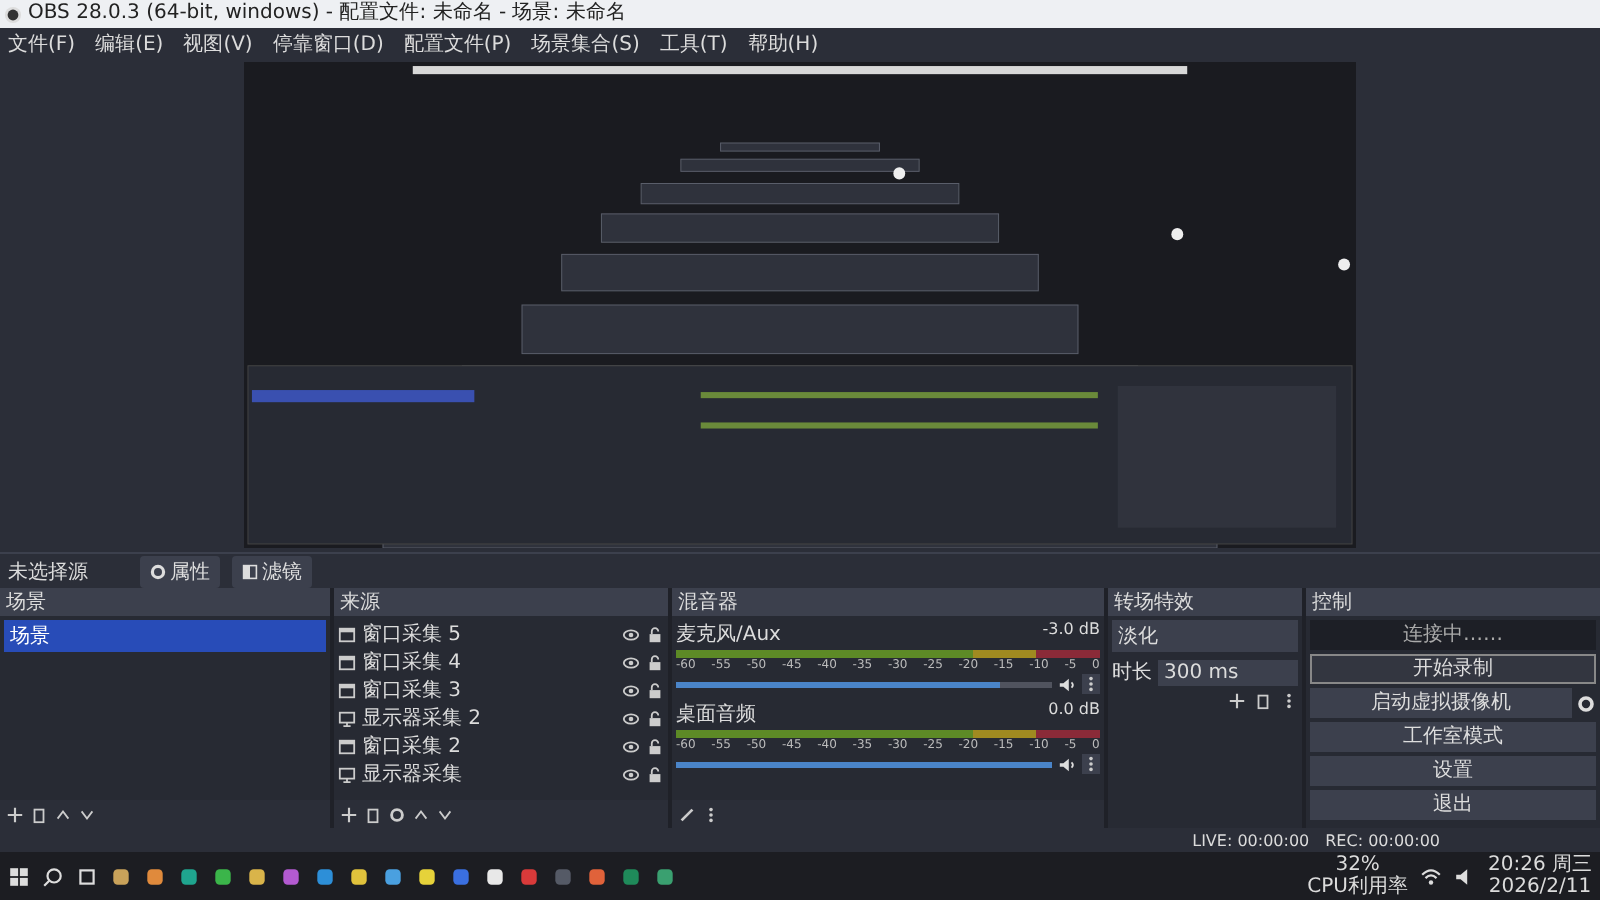 Image resolution: width=1600 pixels, height=900 pixels. What do you see at coordinates (1205, 636) in the screenshot?
I see `transition-dropdown: 淡化` at bounding box center [1205, 636].